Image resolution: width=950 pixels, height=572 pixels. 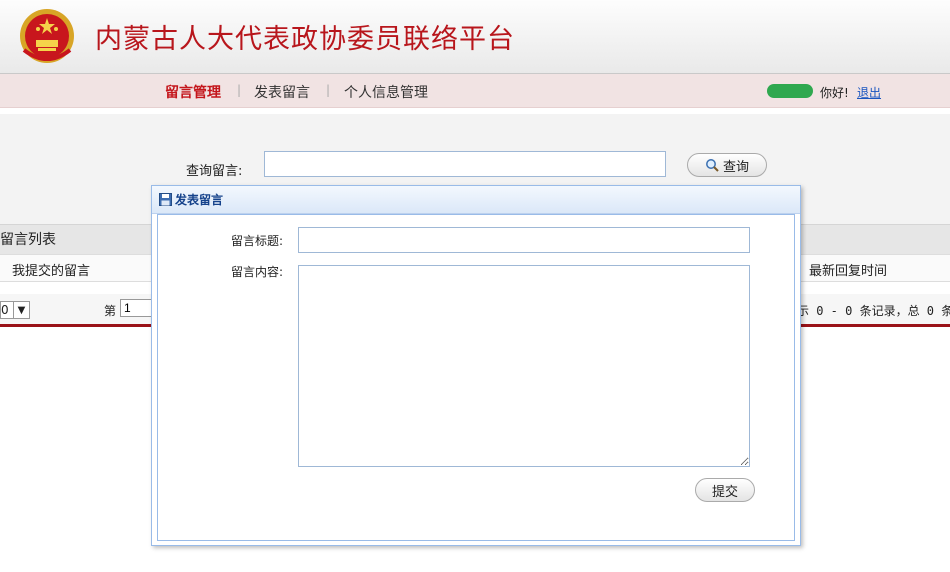 I want to click on title-field-label: 留言标题:, so click(x=257, y=241).